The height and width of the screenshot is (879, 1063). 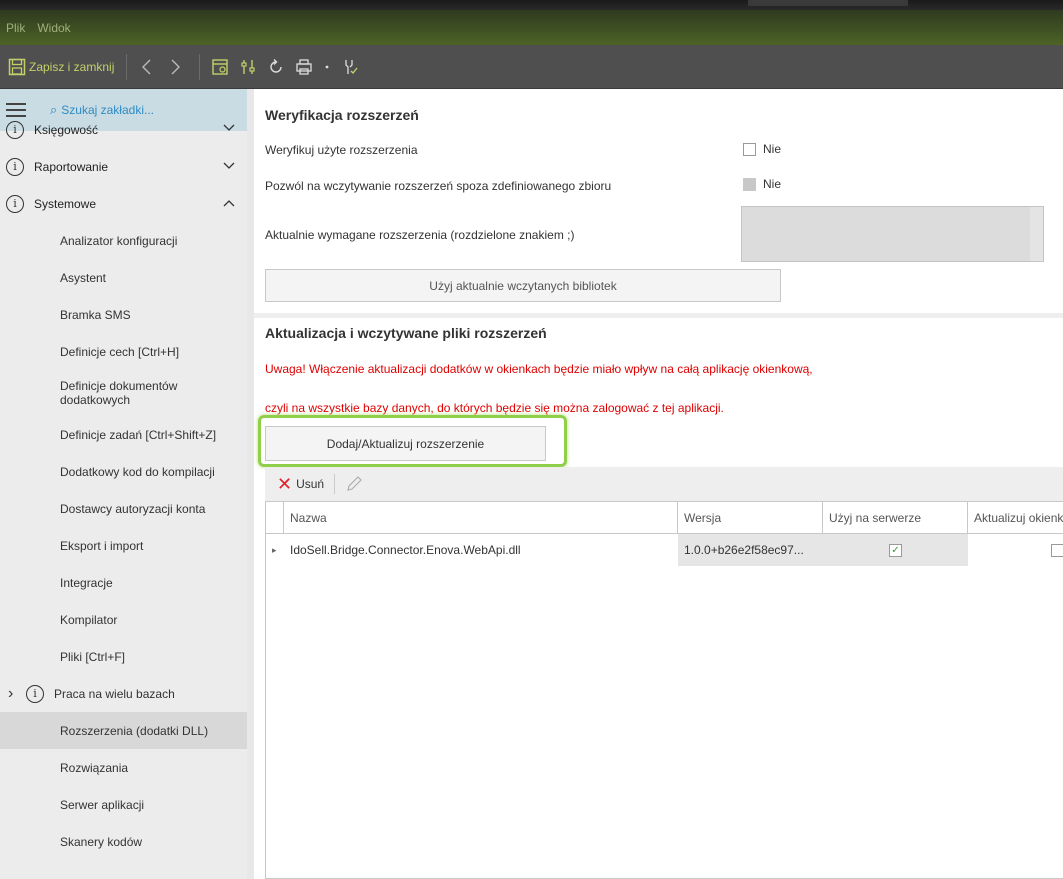 I want to click on refresh-icon, so click(x=276, y=65).